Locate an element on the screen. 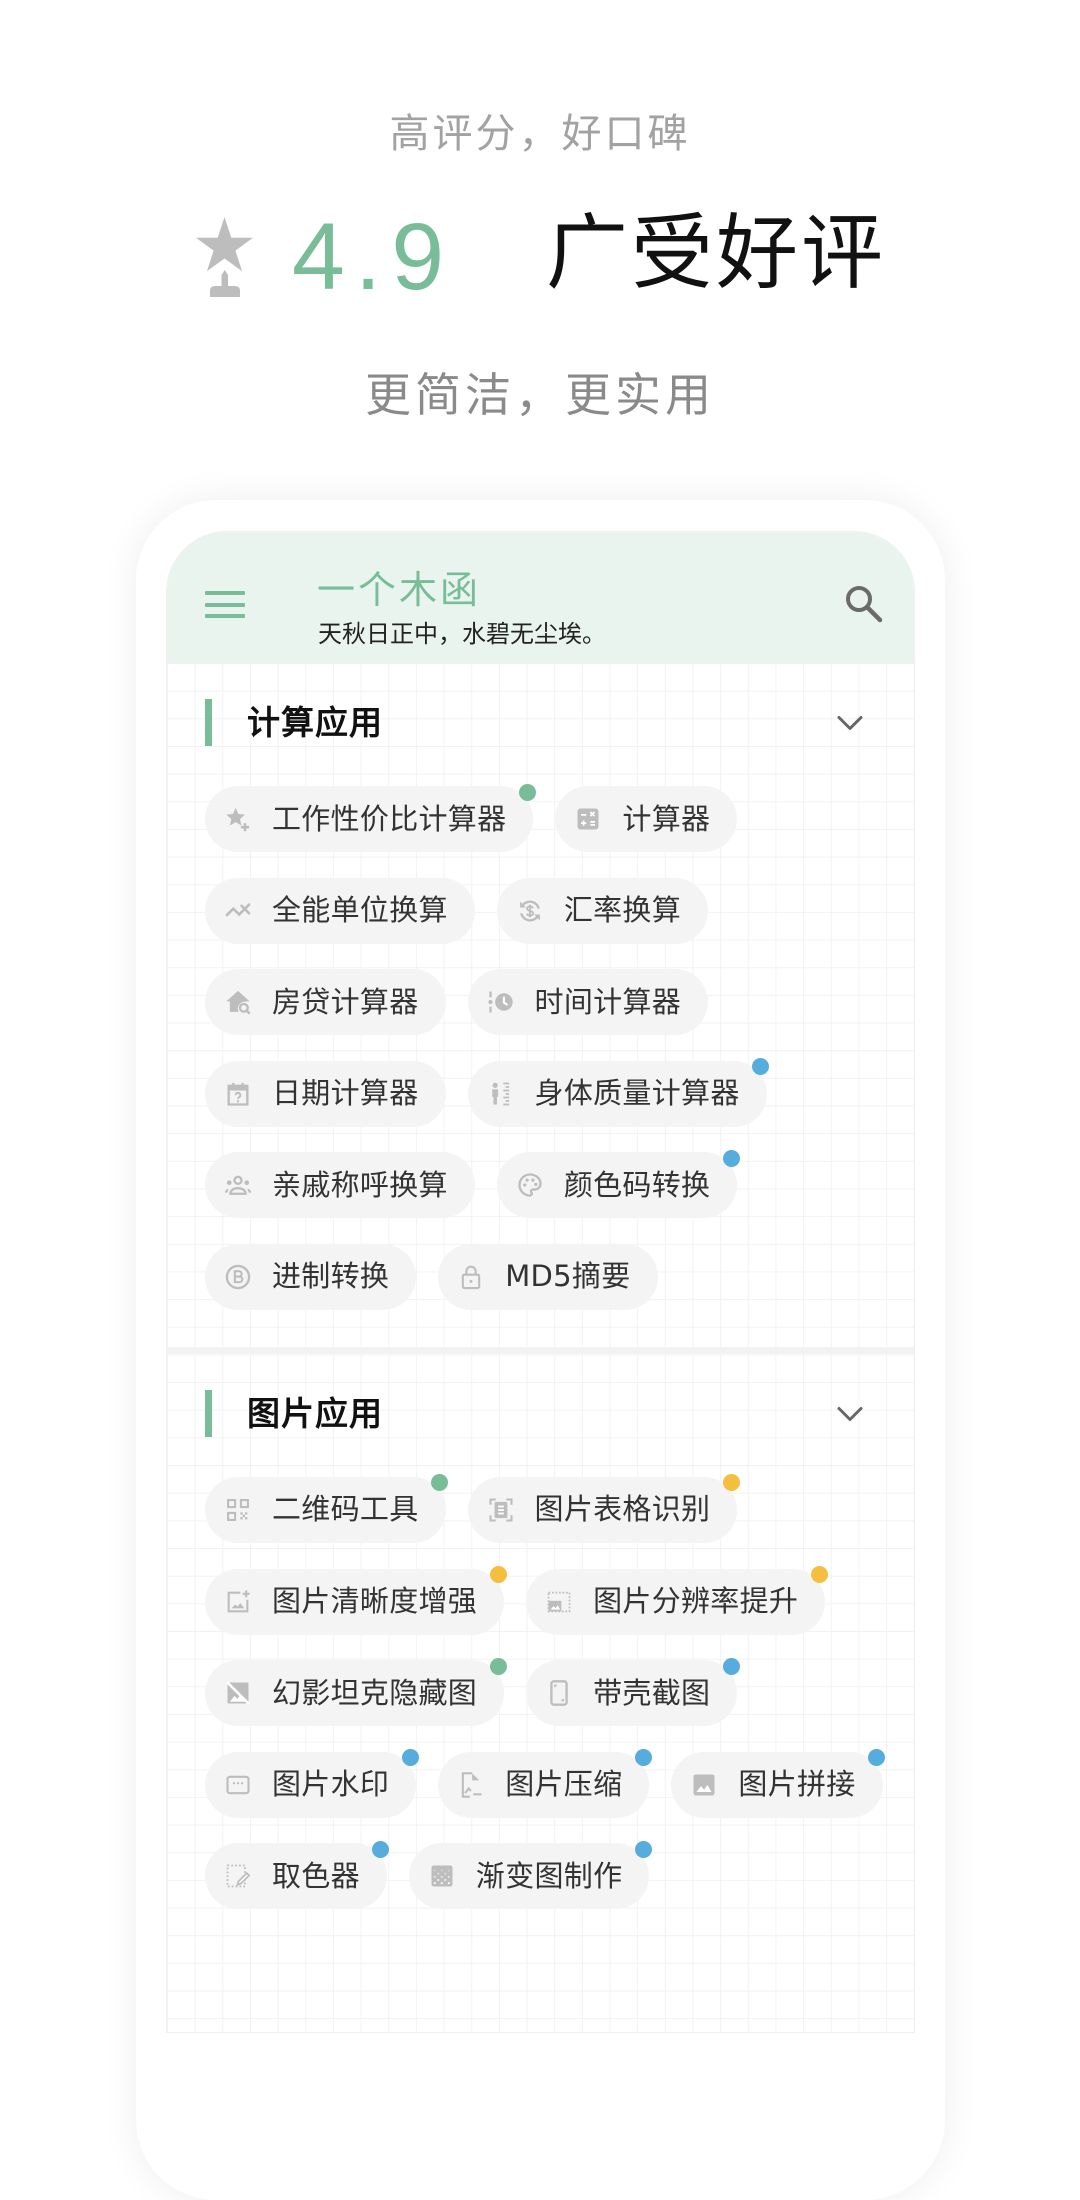 This screenshot has width=1080, height=2200. tool-chip-label: 带壳截图 is located at coordinates (652, 1692).